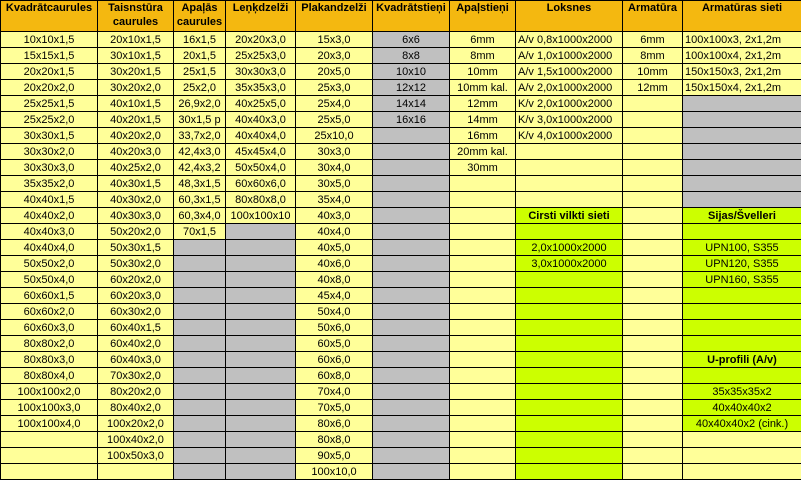 This screenshot has height=480, width=801. What do you see at coordinates (135, 327) in the screenshot?
I see `cell-taisnstura: 60x40x1,5` at bounding box center [135, 327].